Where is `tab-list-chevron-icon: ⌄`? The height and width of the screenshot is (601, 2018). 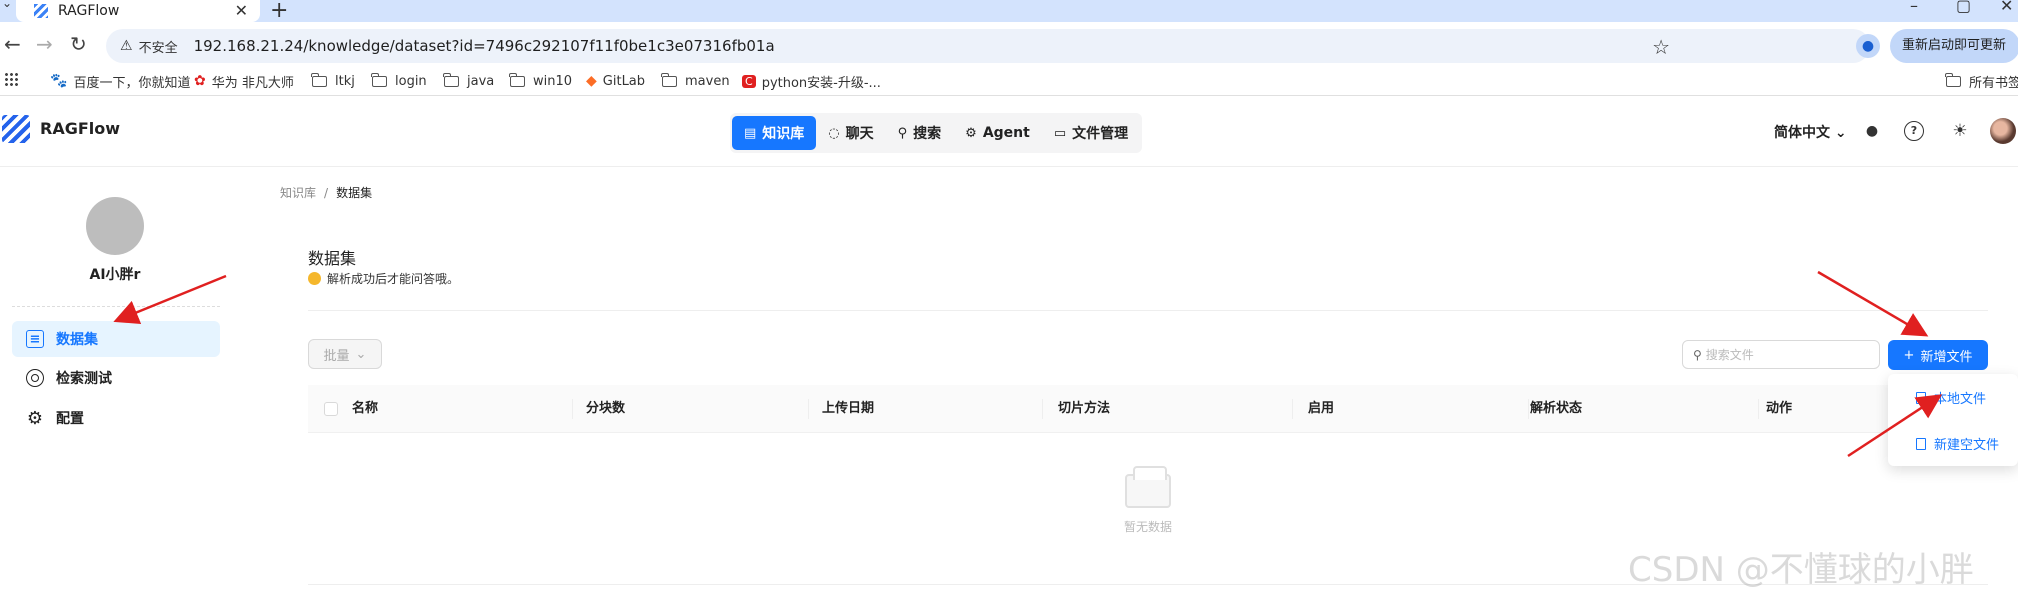 tab-list-chevron-icon: ⌄ is located at coordinates (7, 5).